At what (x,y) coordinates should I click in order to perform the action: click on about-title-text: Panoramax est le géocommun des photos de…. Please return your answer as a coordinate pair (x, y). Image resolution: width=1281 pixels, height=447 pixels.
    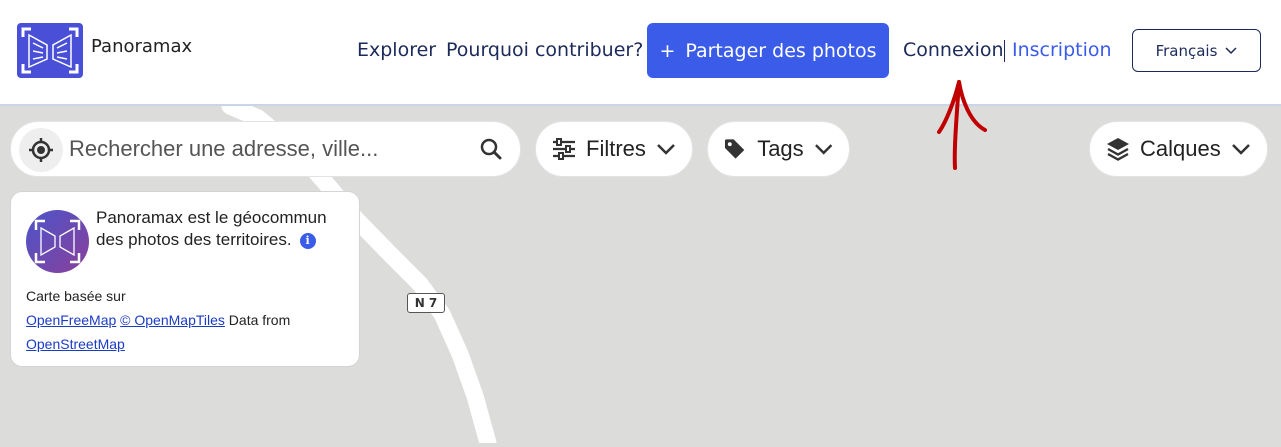
    Looking at the image, I should click on (211, 228).